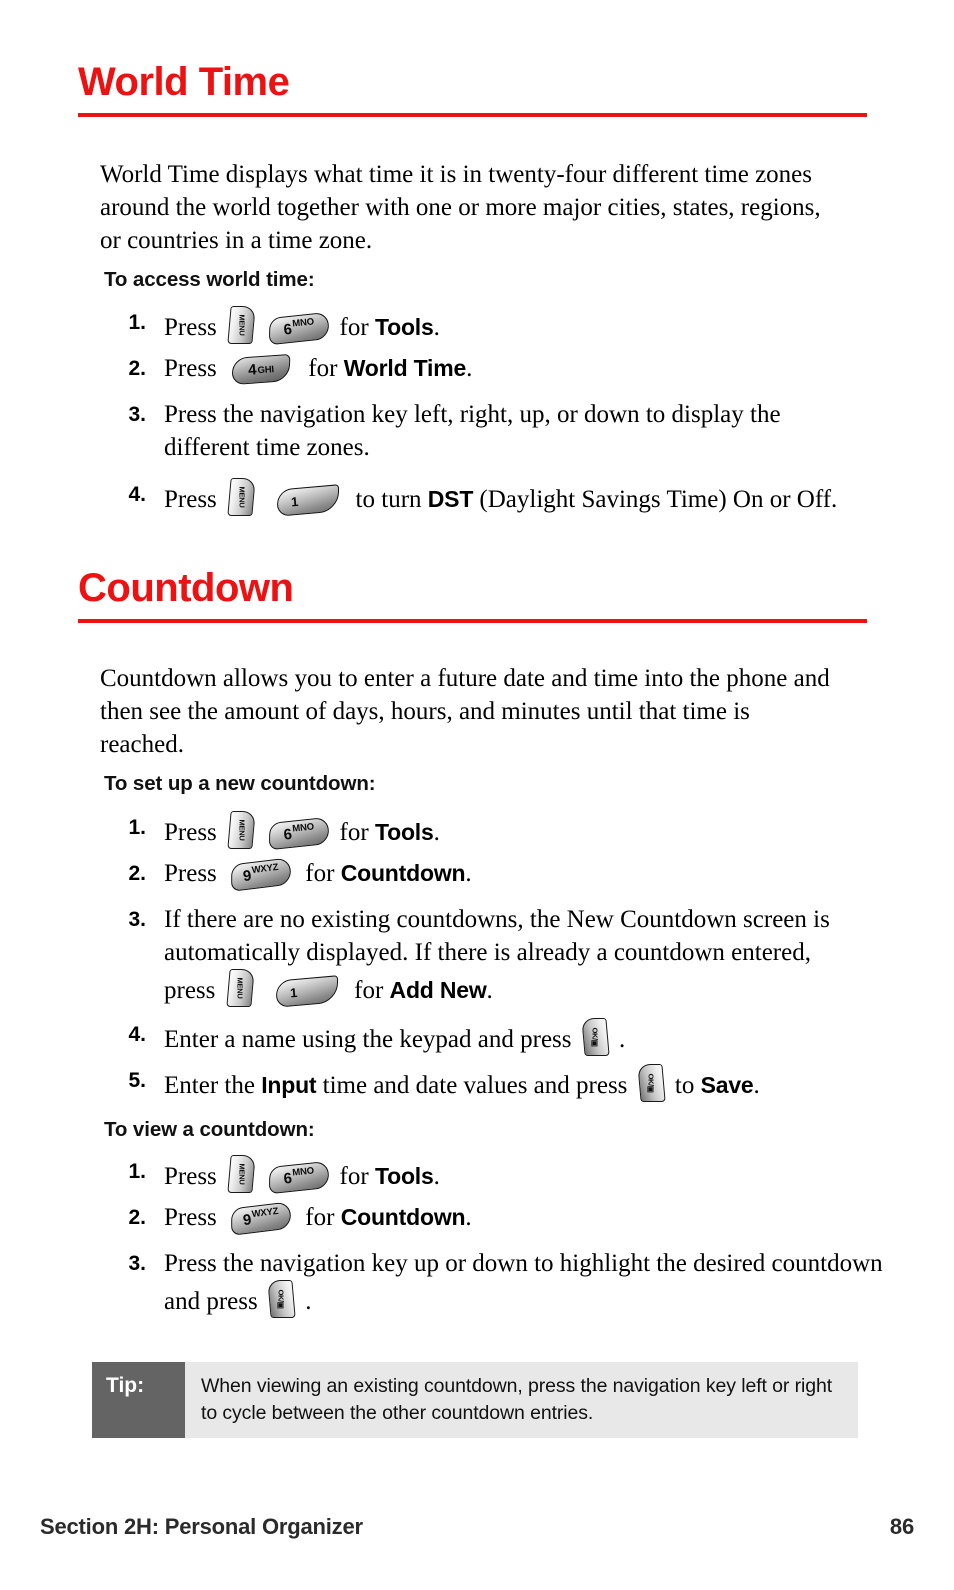 This screenshot has height=1590, width=954. Describe the element at coordinates (289, 1085) in the screenshot. I see `step-bold-term: Input` at that location.